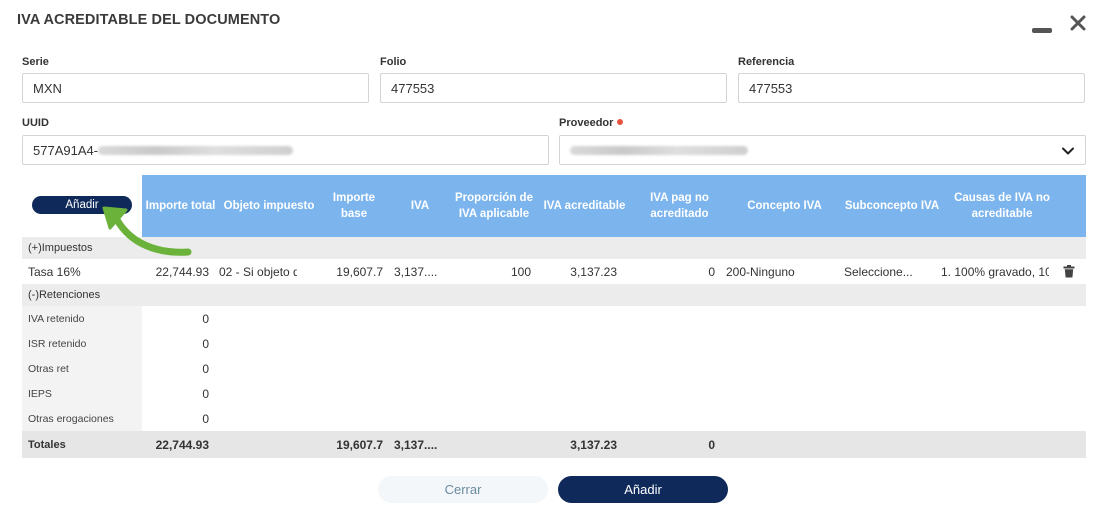  I want to click on annotation-arrow-icon, so click(147, 231).